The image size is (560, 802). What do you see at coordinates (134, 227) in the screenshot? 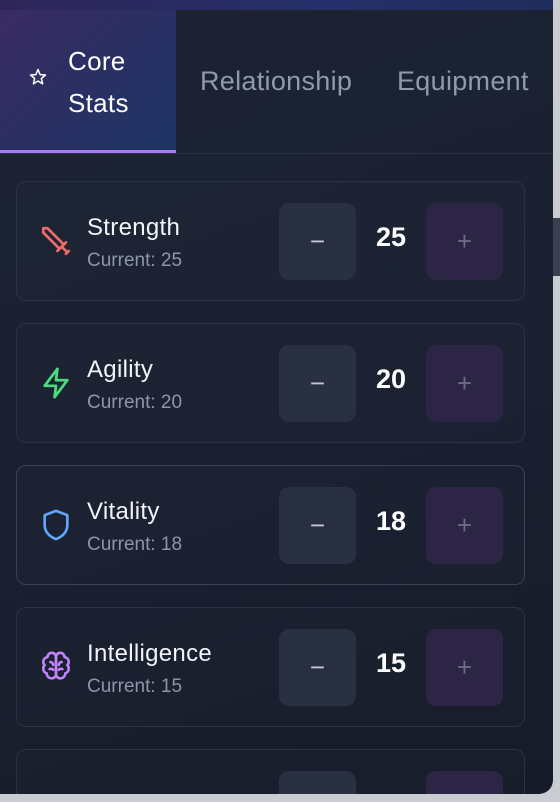
I see `stat-name: Strength` at bounding box center [134, 227].